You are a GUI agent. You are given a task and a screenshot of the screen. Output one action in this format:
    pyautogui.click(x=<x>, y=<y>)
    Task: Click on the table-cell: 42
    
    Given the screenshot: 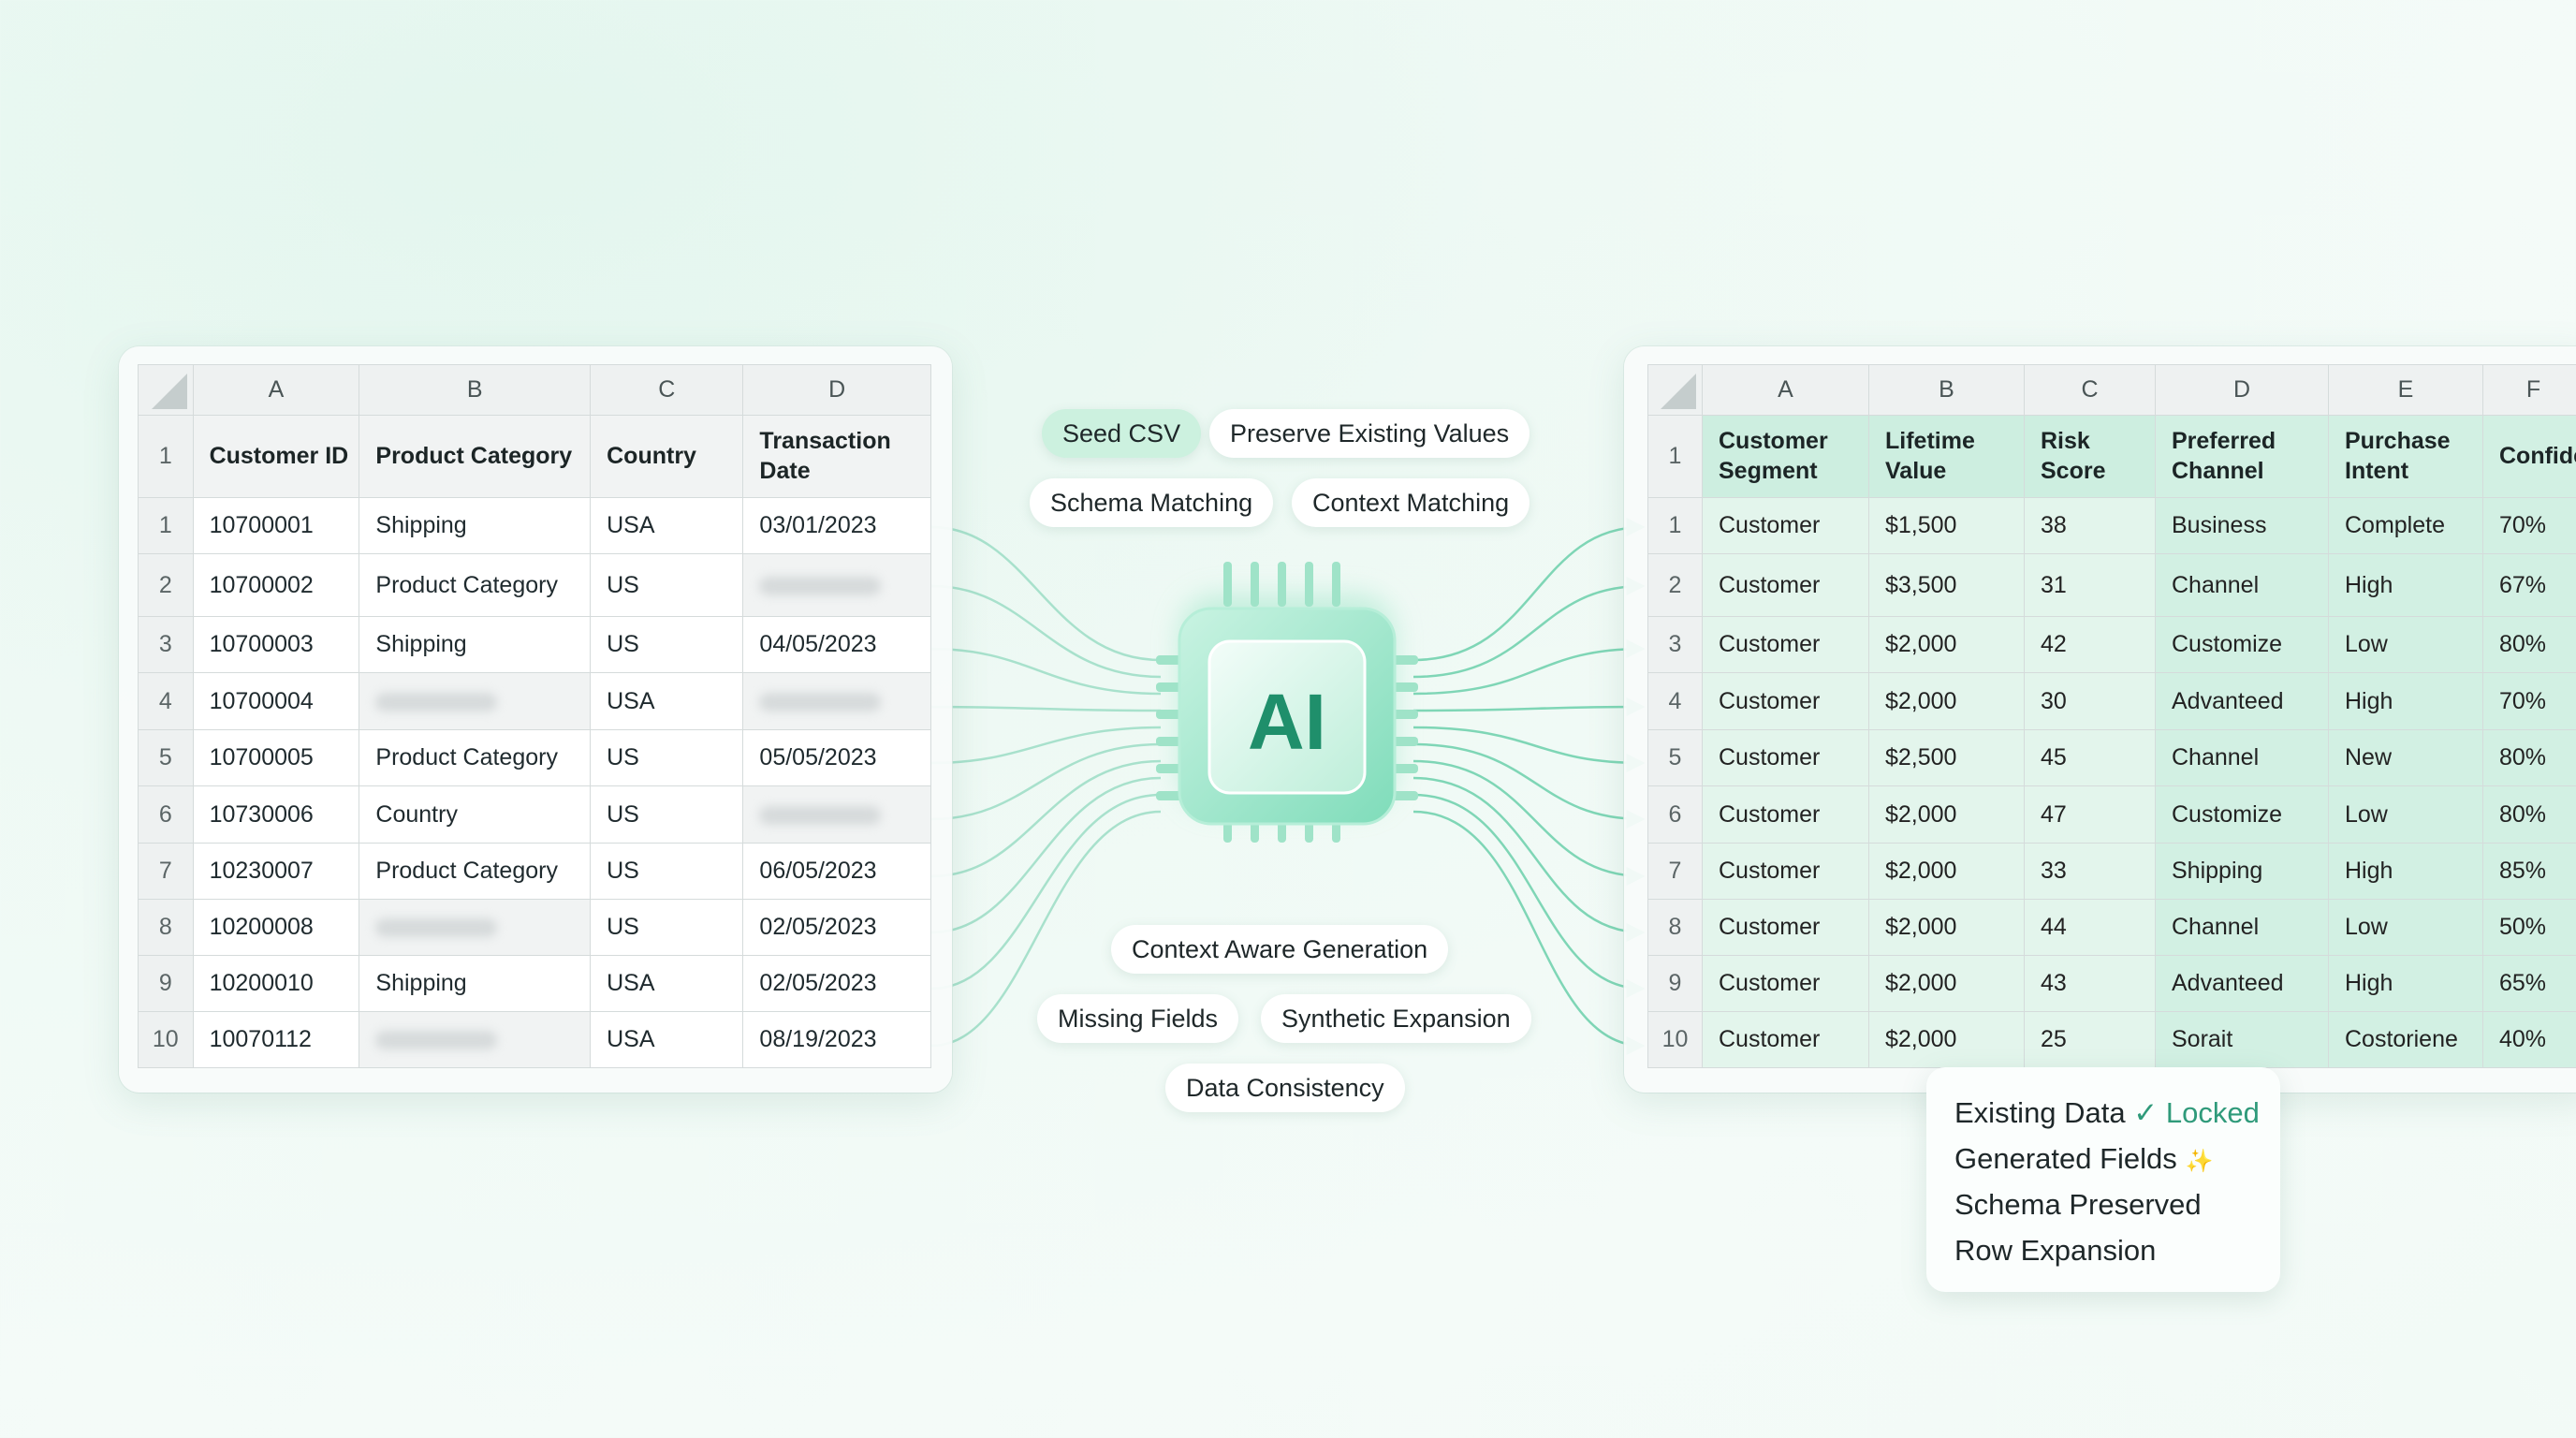 What is the action you would take?
    pyautogui.click(x=2090, y=644)
    